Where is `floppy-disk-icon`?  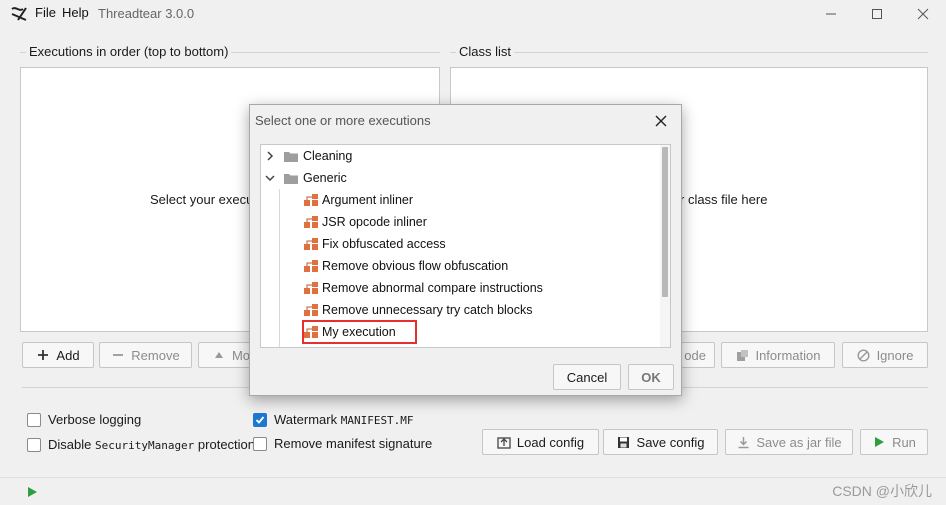 floppy-disk-icon is located at coordinates (624, 442).